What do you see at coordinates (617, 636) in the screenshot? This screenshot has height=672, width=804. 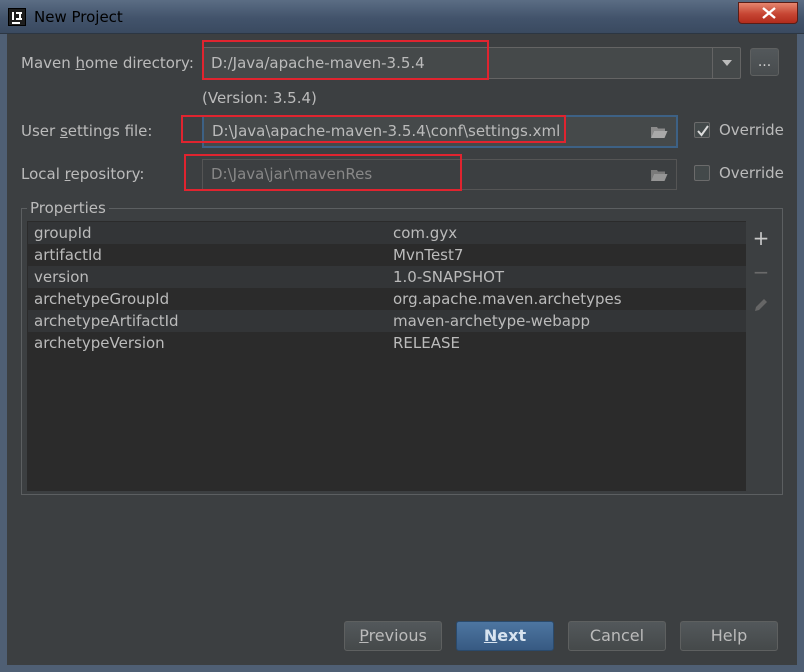 I see `cancel-button: Cancel` at bounding box center [617, 636].